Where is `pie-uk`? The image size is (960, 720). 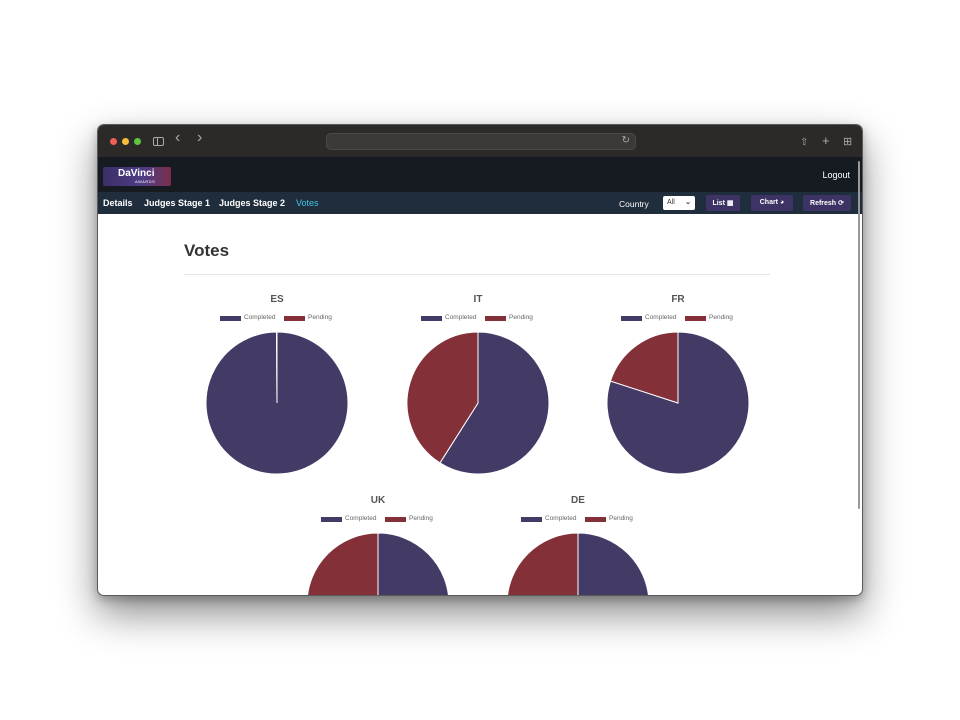 pie-uk is located at coordinates (378, 564).